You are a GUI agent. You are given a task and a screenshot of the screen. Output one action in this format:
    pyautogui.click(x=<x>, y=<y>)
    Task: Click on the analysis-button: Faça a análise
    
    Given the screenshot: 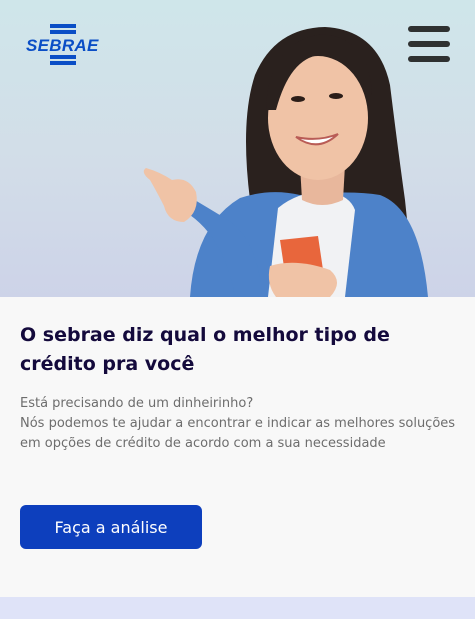 What is the action you would take?
    pyautogui.click(x=111, y=527)
    